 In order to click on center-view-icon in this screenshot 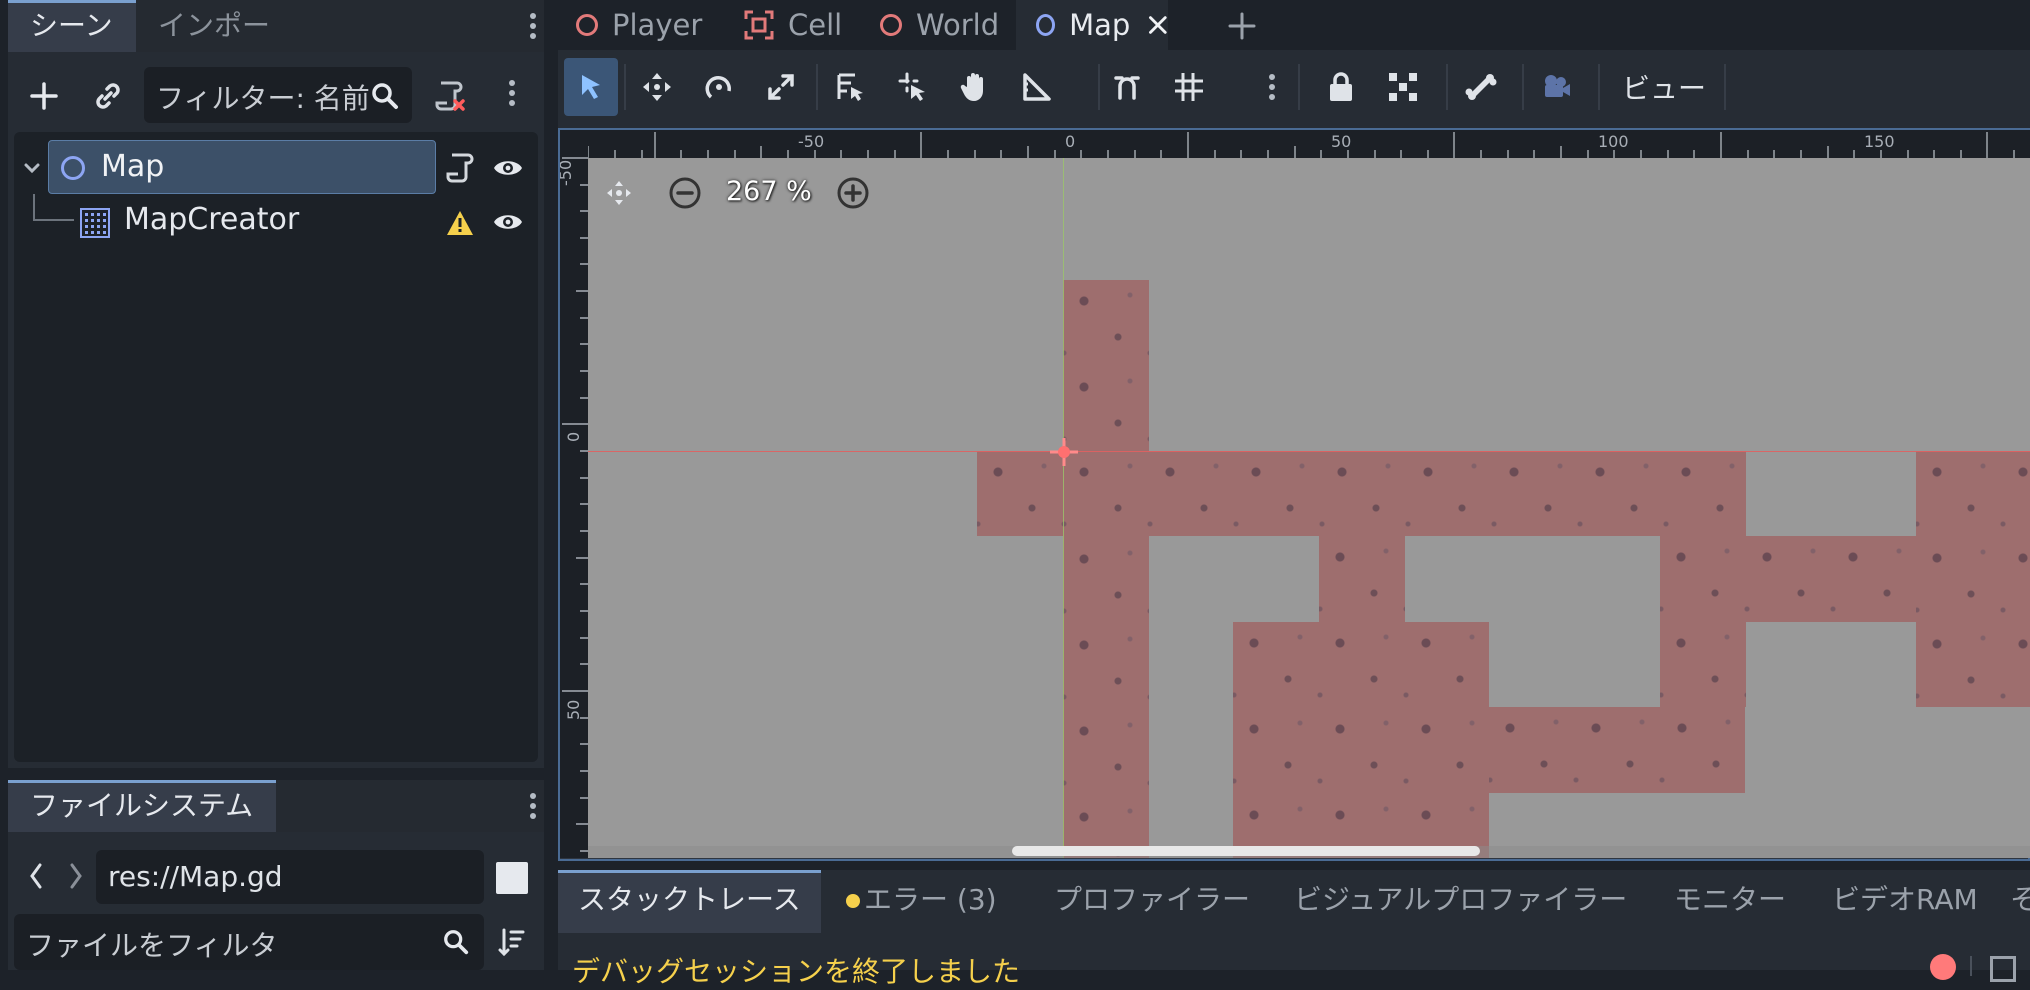, I will do `click(619, 193)`.